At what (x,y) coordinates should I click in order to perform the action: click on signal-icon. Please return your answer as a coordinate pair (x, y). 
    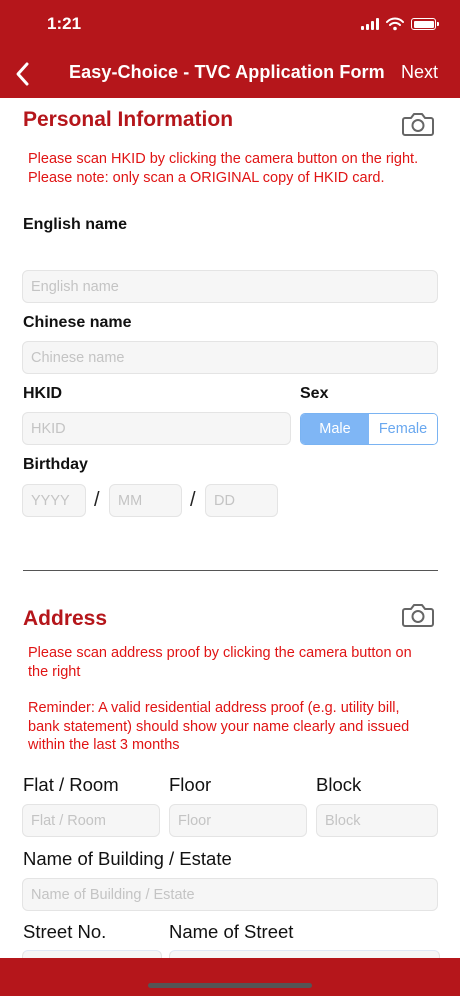
    Looking at the image, I should click on (370, 24).